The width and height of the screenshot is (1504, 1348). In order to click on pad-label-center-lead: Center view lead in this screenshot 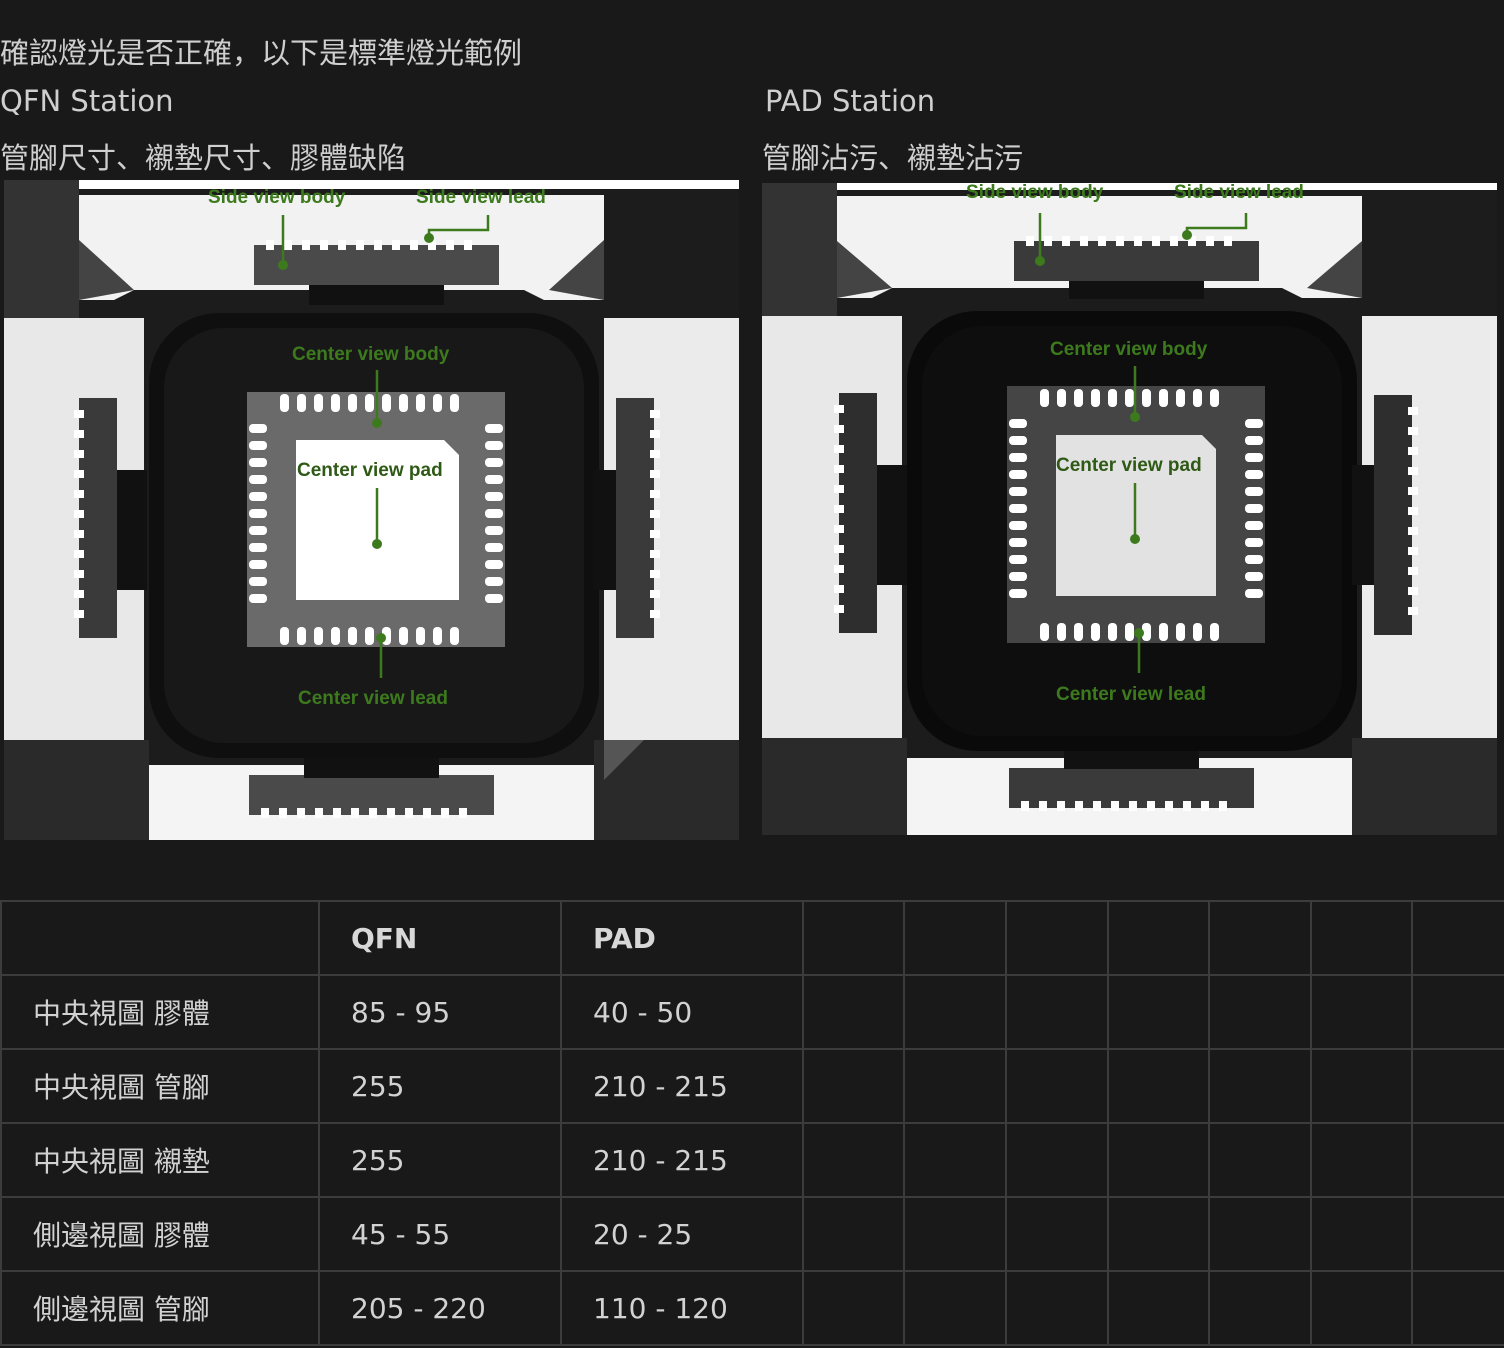, I will do `click(1131, 694)`.